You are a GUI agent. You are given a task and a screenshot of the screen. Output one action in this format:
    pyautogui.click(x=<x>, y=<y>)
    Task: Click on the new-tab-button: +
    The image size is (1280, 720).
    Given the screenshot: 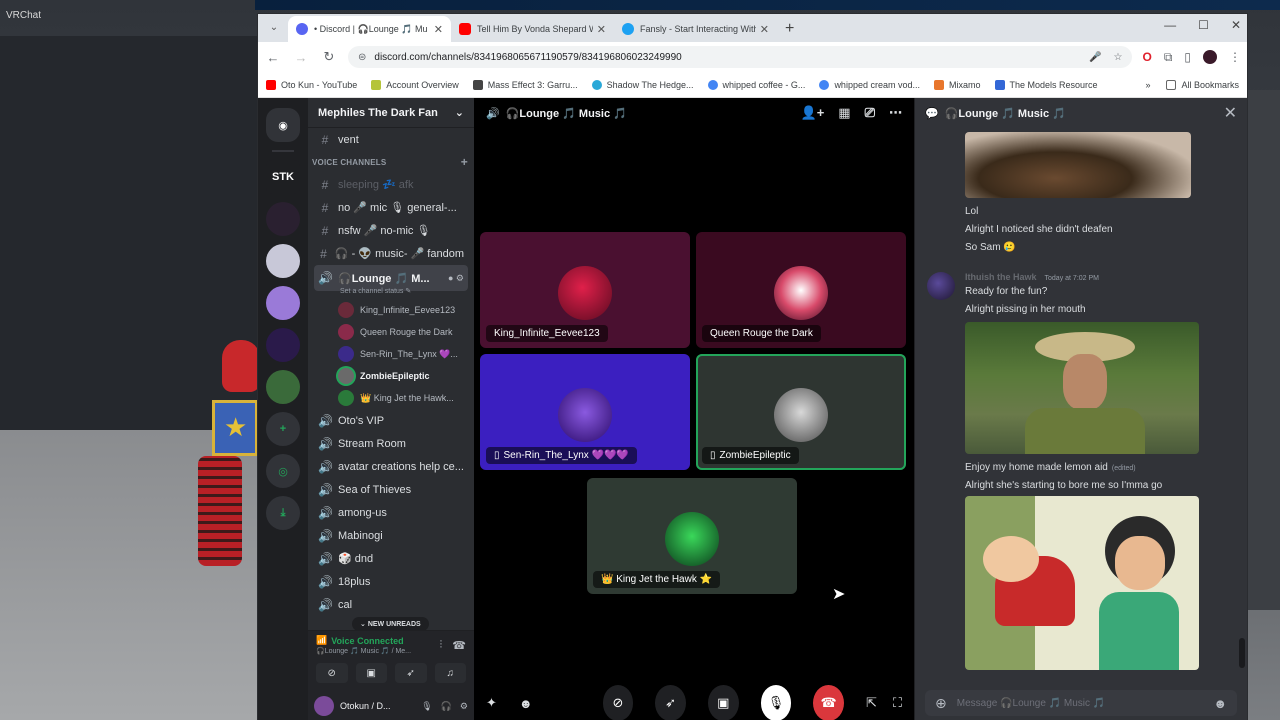 What is the action you would take?
    pyautogui.click(x=789, y=31)
    